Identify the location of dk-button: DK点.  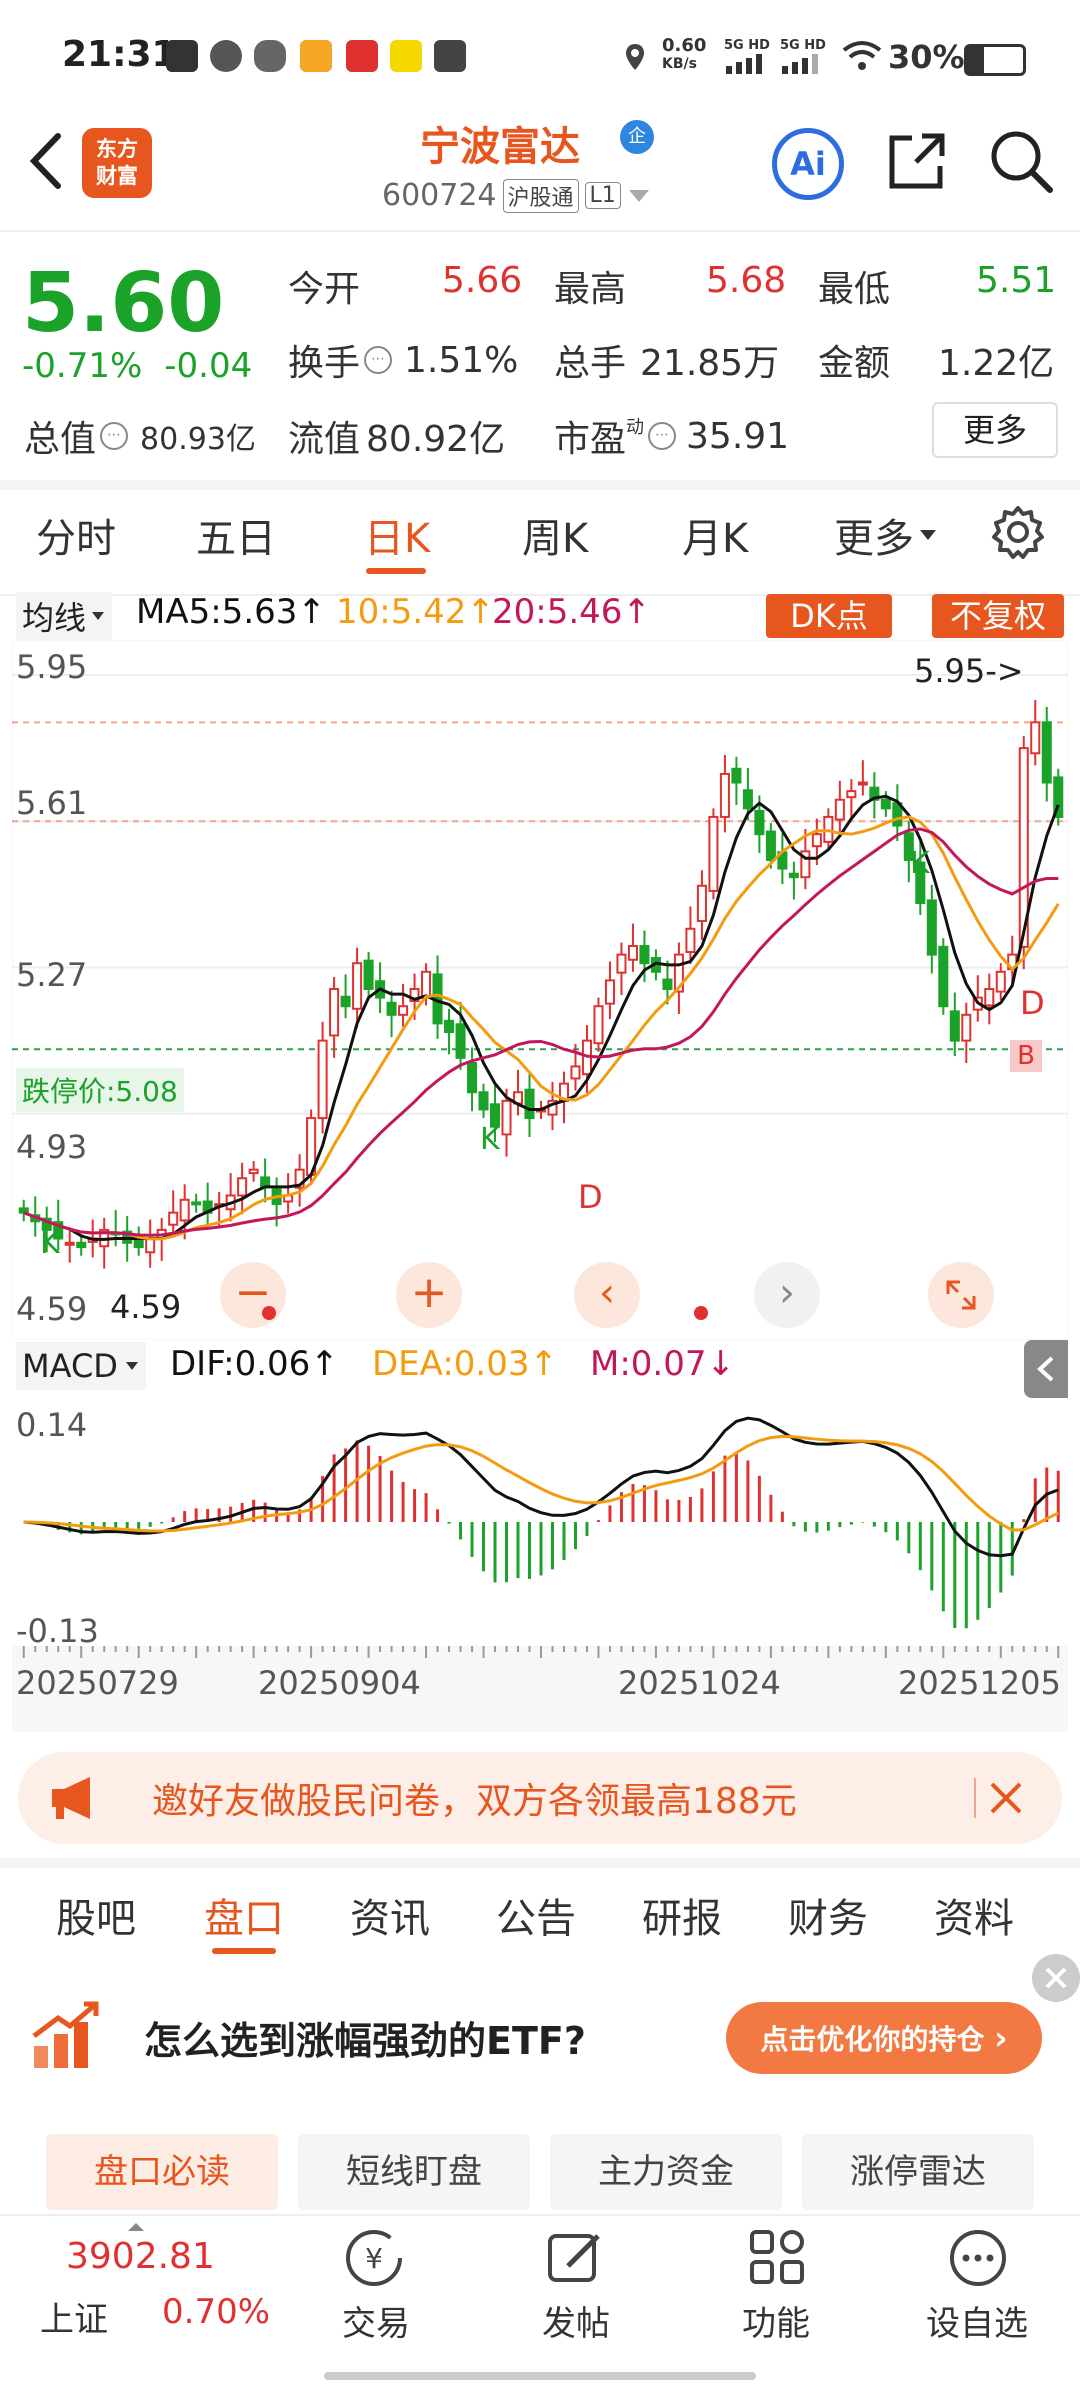
(829, 616).